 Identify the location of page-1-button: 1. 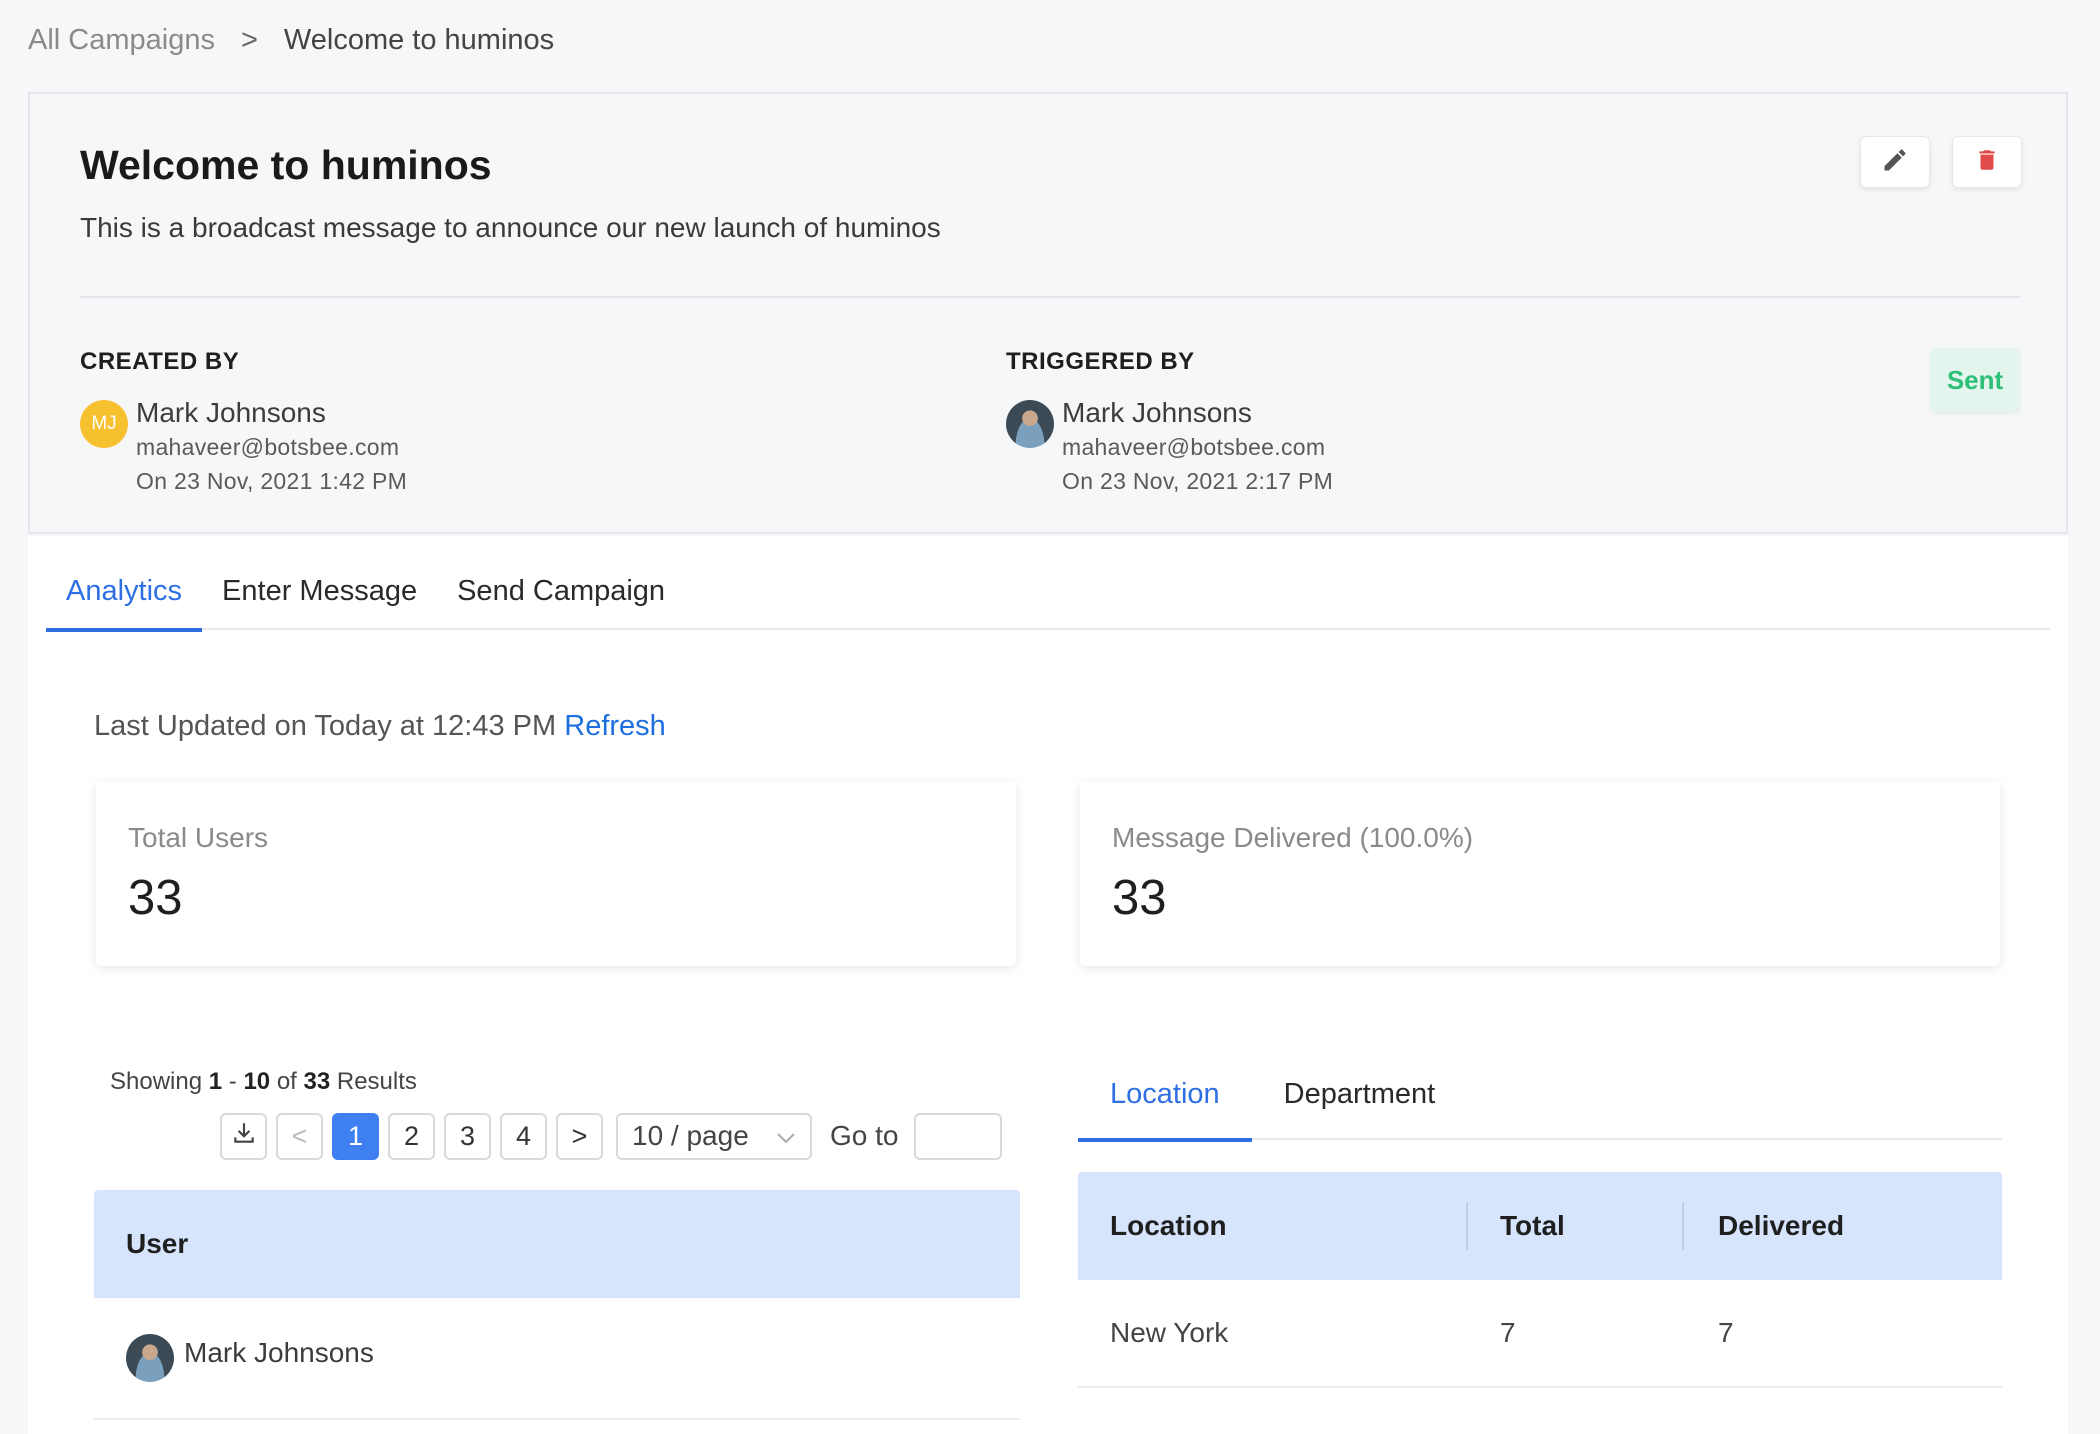
(355, 1136).